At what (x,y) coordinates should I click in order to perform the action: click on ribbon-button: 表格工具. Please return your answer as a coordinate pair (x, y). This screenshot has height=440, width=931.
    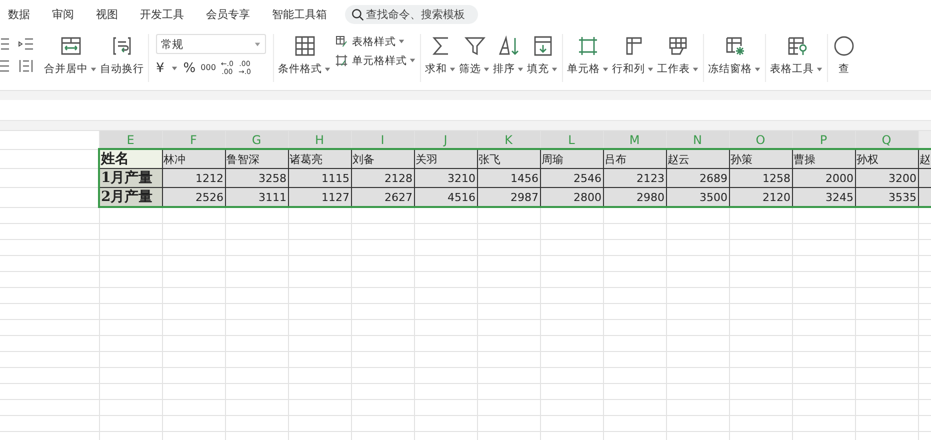
    Looking at the image, I should click on (796, 54).